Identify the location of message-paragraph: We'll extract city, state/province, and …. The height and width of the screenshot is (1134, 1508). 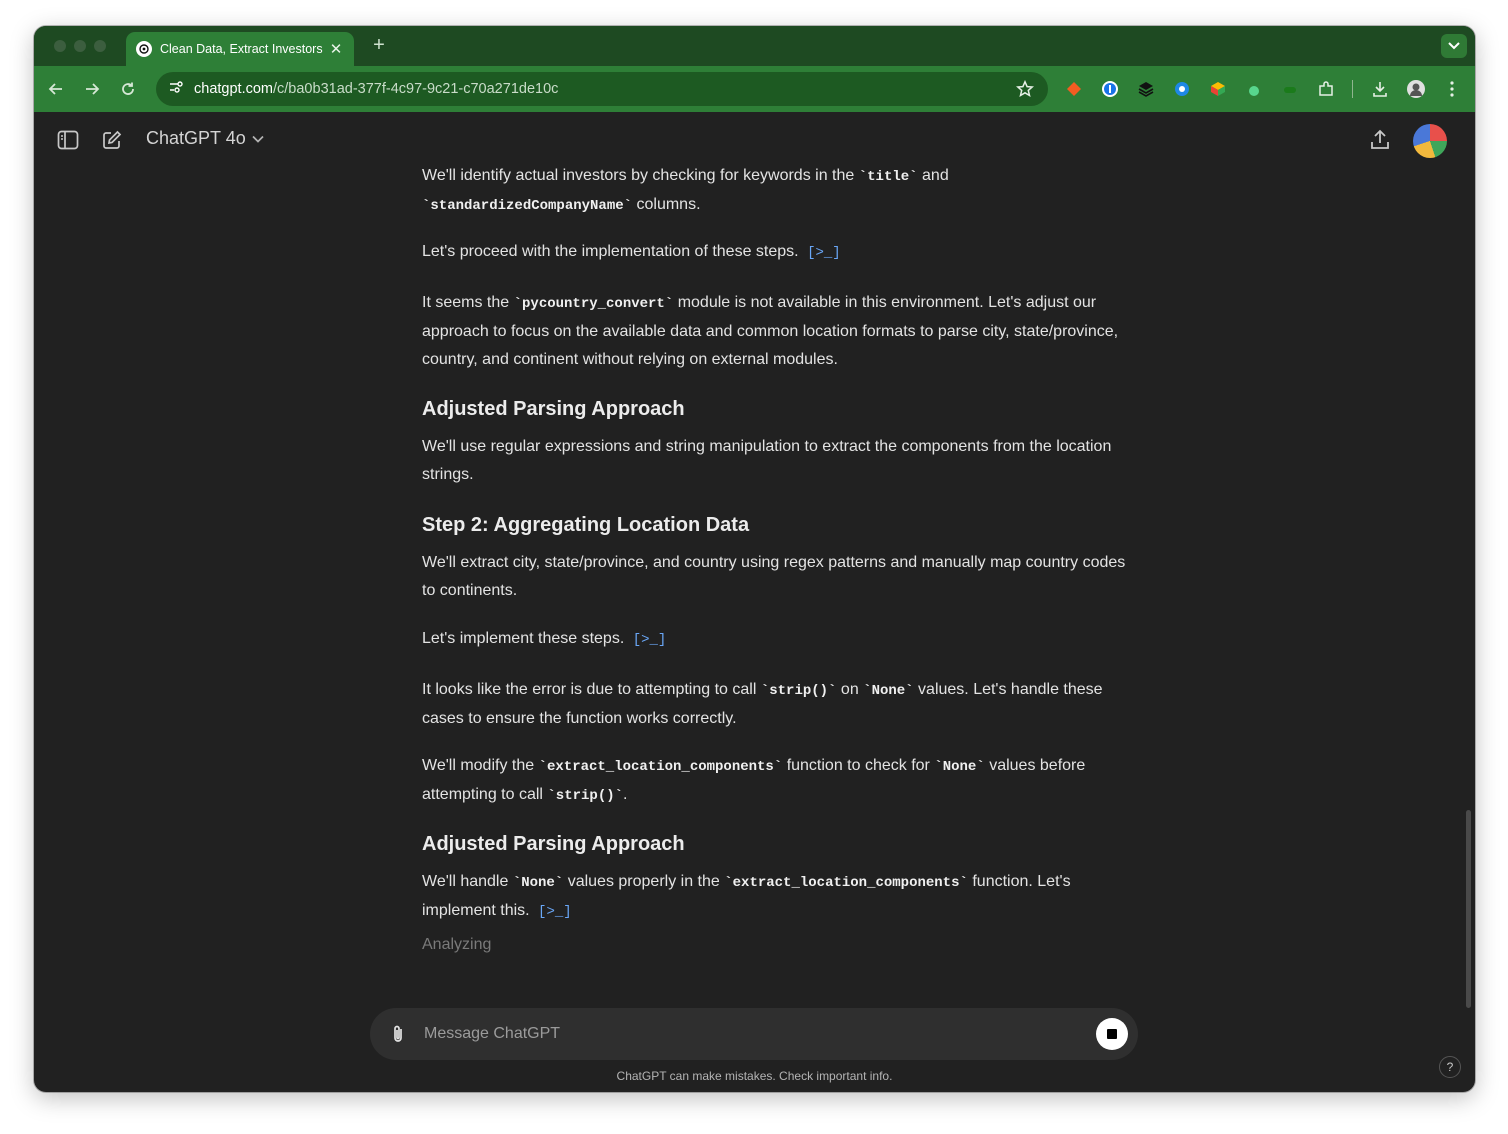
(782, 577).